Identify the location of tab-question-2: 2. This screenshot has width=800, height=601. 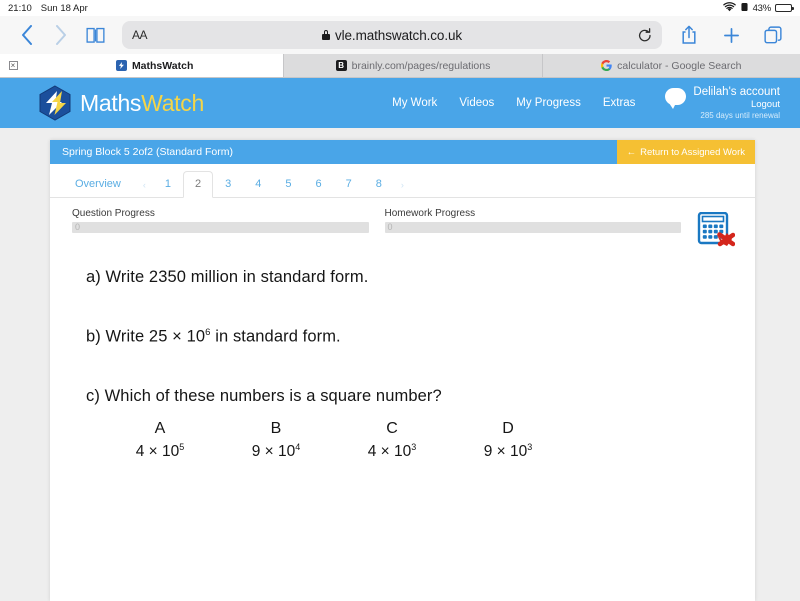
(198, 184).